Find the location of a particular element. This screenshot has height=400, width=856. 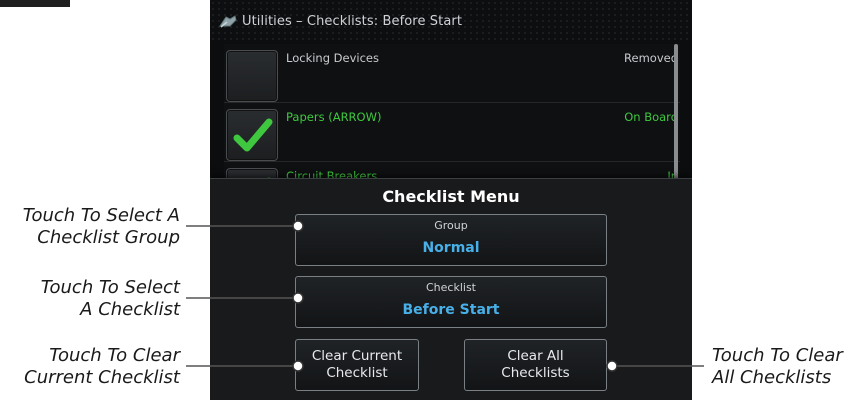

callout-select-checklist: Touch To Select A Checklist is located at coordinates (110, 298).